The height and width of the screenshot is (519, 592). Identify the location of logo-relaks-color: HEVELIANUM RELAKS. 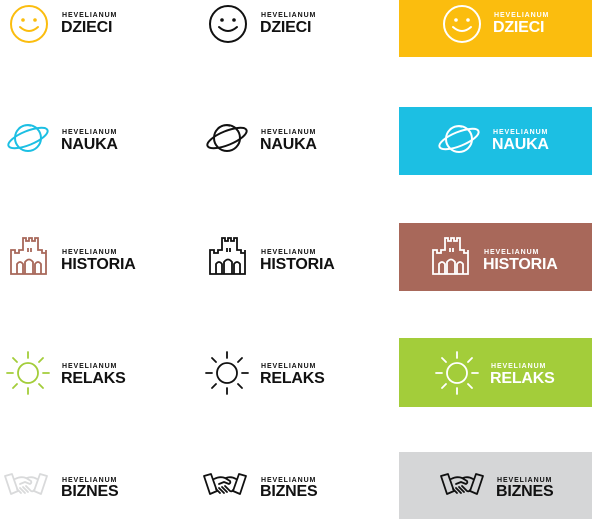
(95, 373).